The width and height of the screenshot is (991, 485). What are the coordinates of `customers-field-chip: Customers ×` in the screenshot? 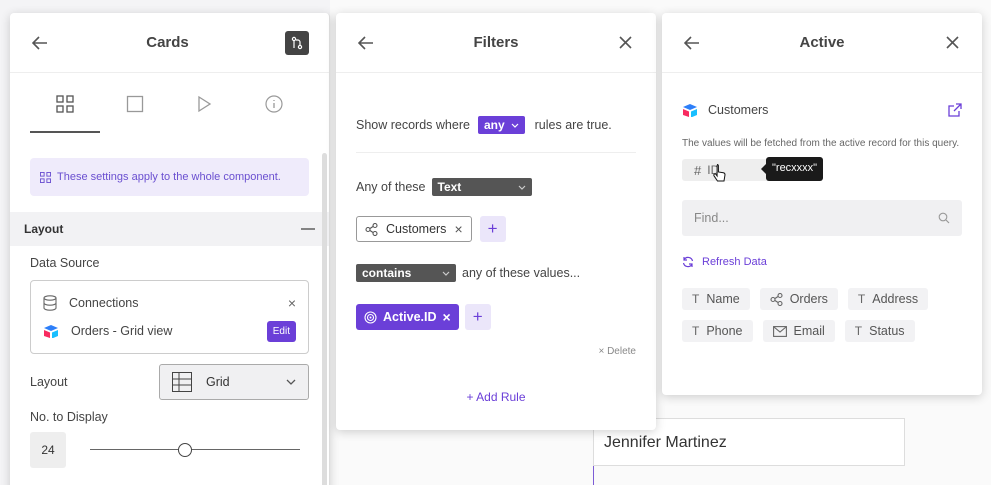 It's located at (414, 229).